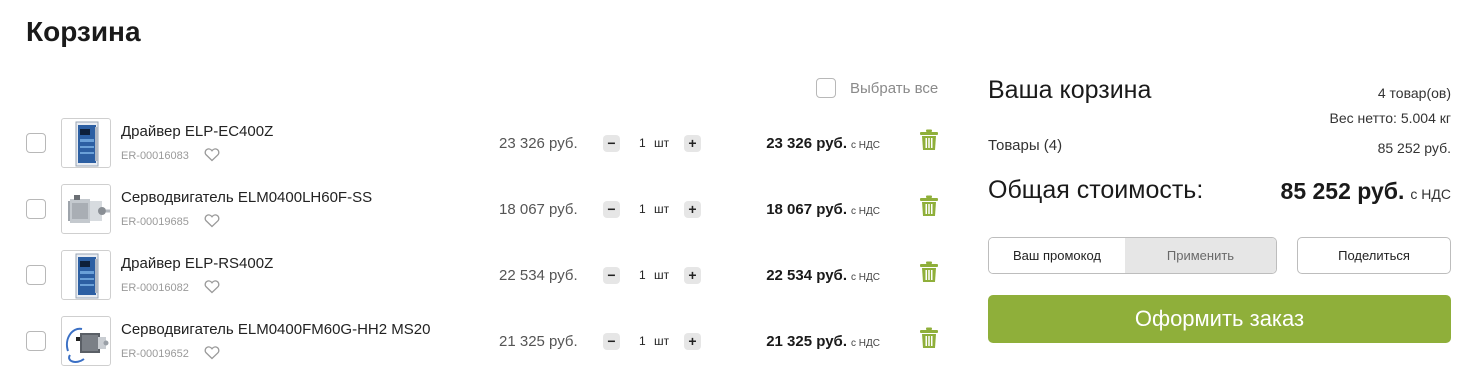 The height and width of the screenshot is (388, 1480). I want to click on line-total-value: 22 534 руб., so click(806, 275).